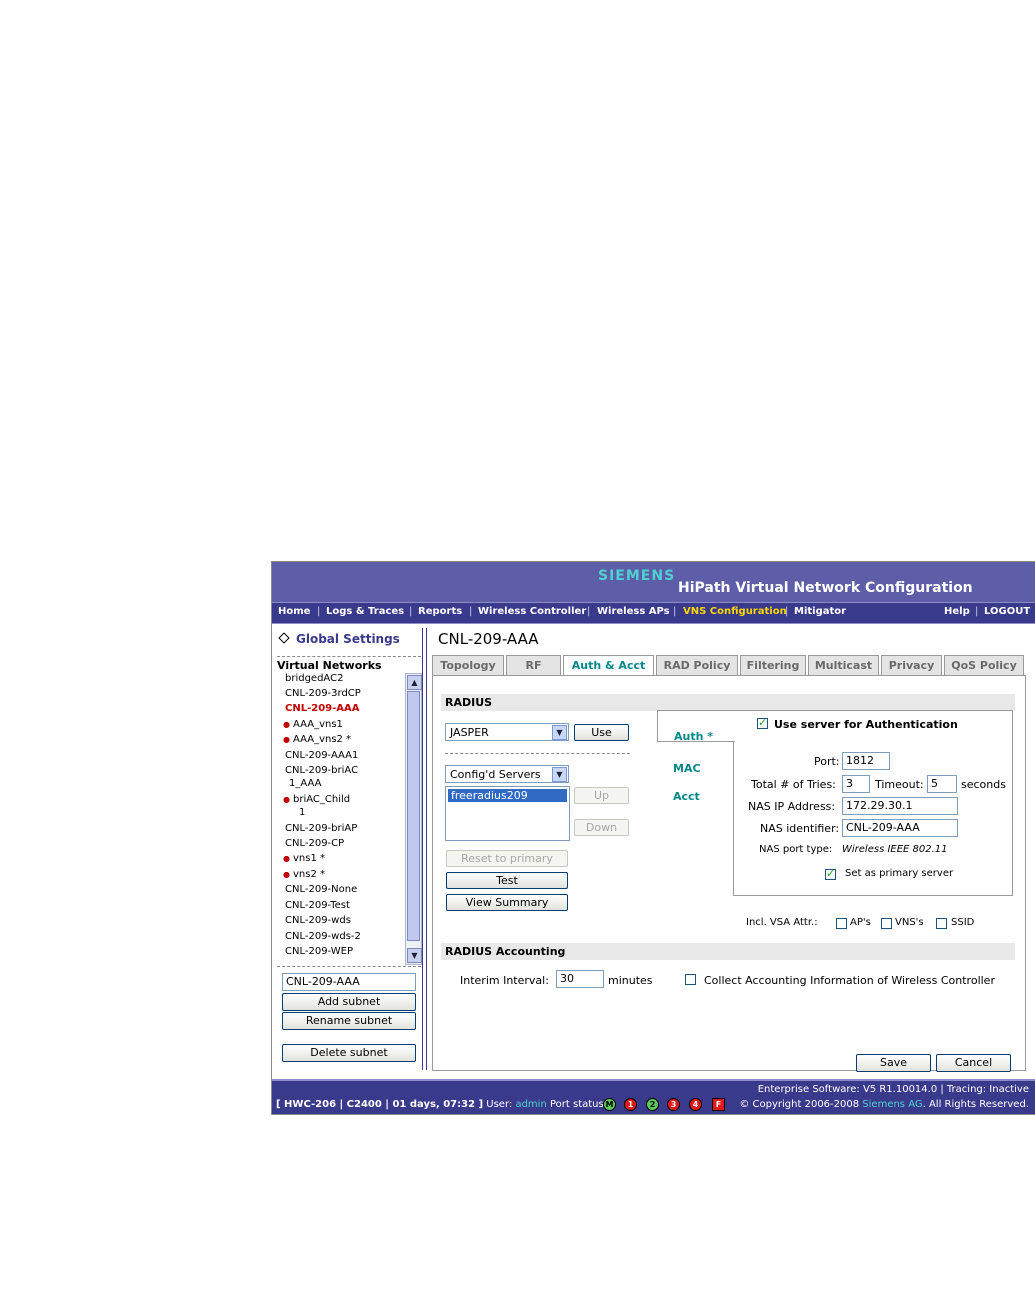 The width and height of the screenshot is (1035, 1313). I want to click on list-item-continuation: 1_AAA, so click(305, 783).